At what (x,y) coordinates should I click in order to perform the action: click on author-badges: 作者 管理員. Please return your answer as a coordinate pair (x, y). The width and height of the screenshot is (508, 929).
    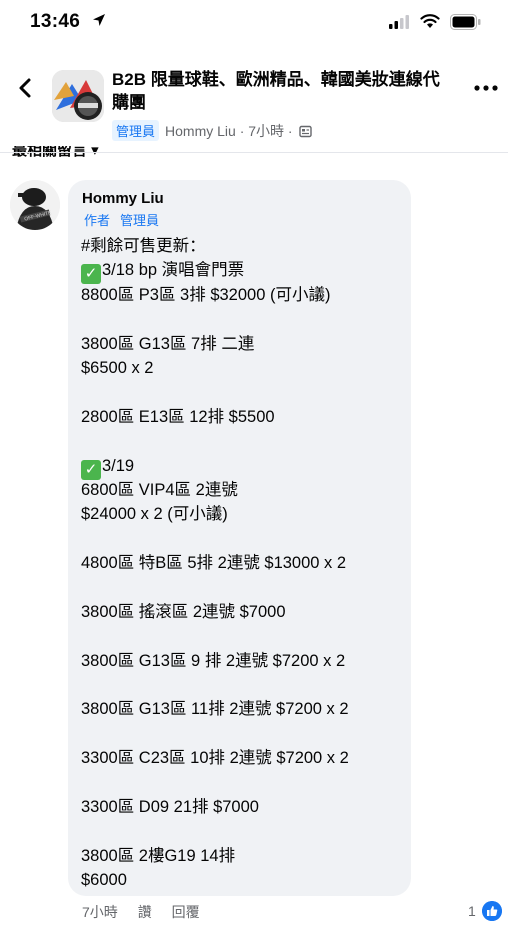
    Looking at the image, I should click on (126, 219).